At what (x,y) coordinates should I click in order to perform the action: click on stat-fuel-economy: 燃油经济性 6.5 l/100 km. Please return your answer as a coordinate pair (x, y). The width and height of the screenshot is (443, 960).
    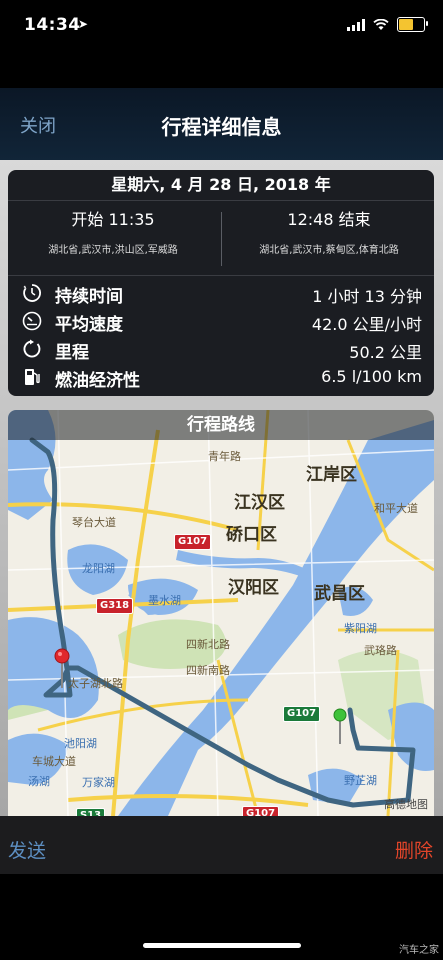
    Looking at the image, I should click on (221, 378).